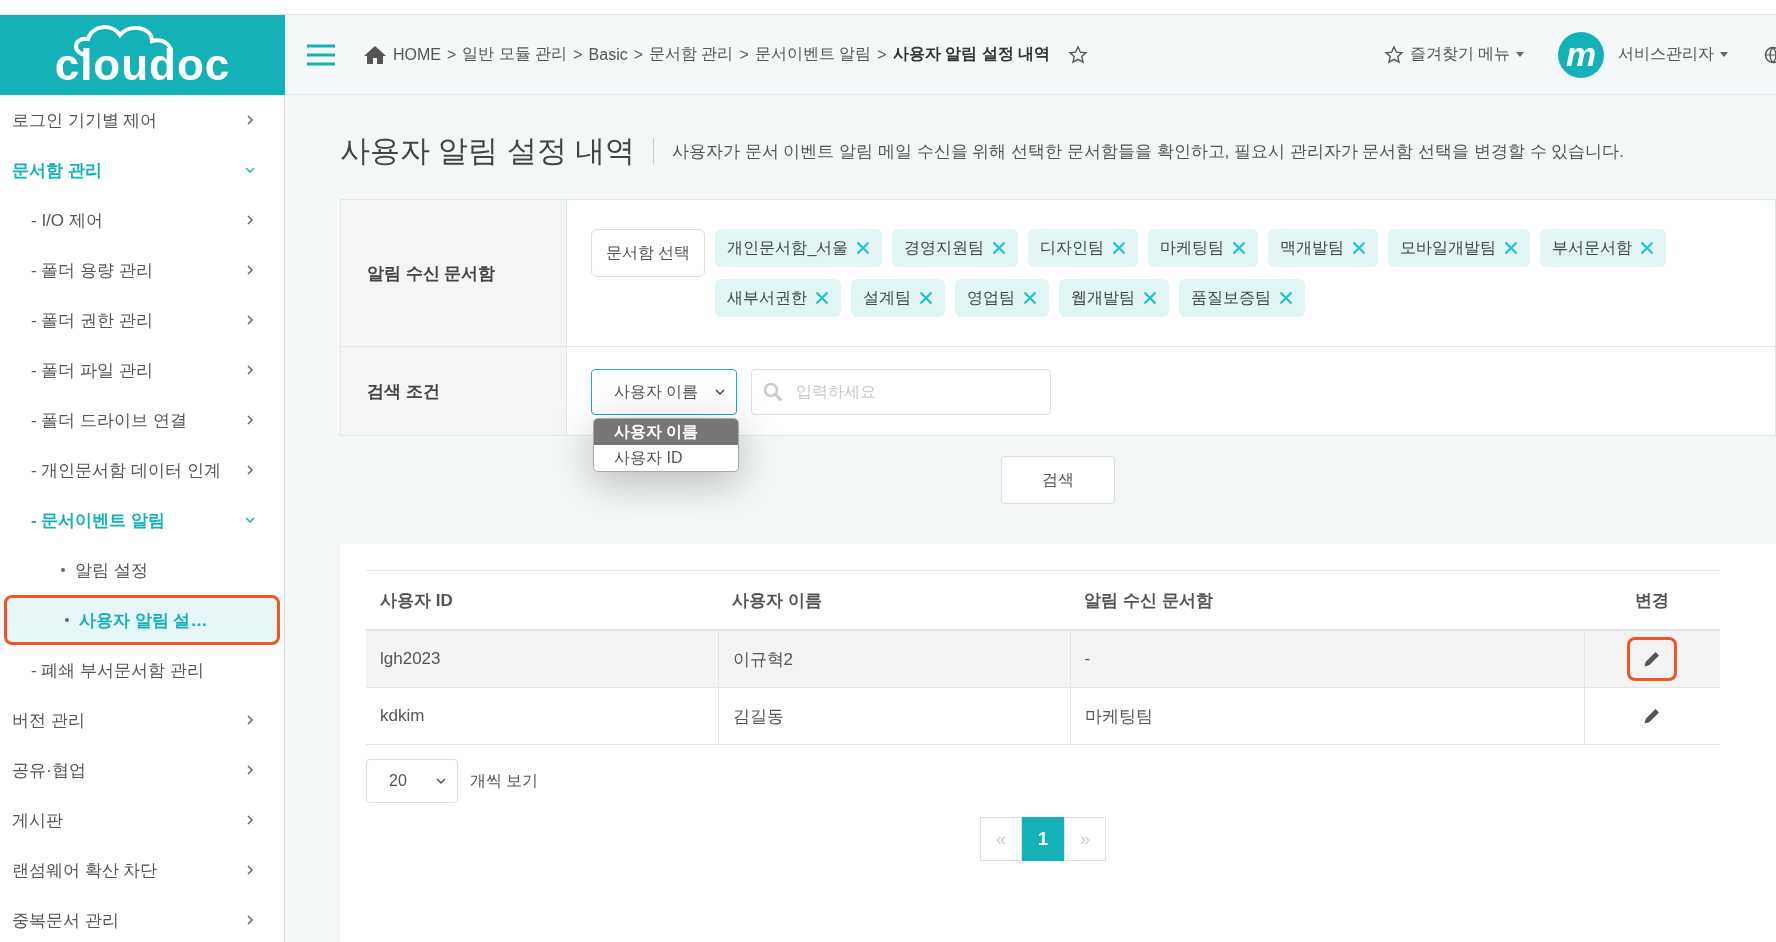  I want to click on tag-label: 품질보증팀, so click(1231, 297).